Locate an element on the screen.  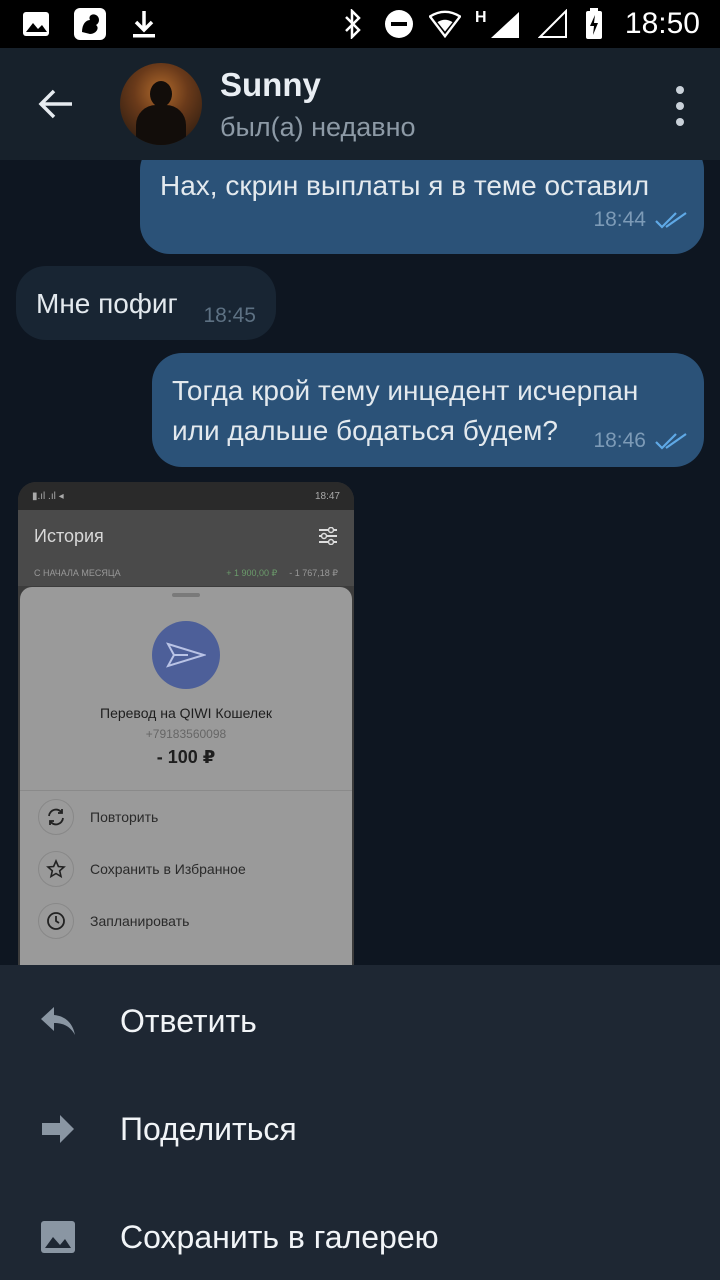
photo-header: История is located at coordinates (186, 536).